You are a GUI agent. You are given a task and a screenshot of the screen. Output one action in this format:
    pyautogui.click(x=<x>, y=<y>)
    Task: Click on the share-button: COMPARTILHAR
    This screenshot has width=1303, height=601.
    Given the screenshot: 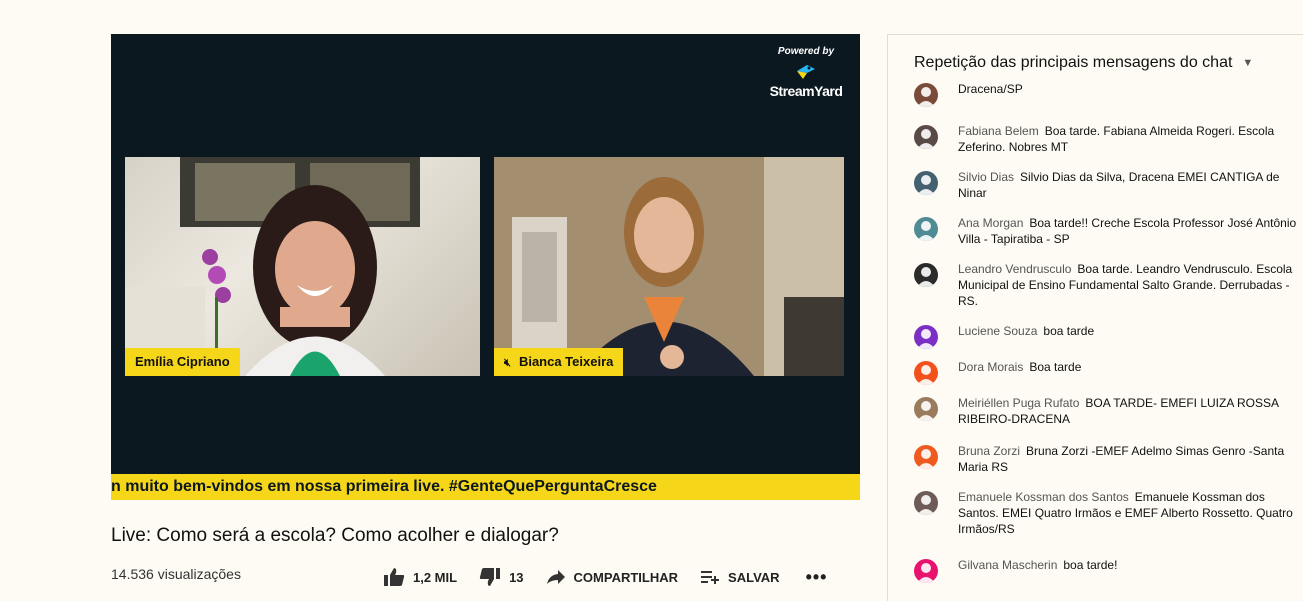 What is the action you would take?
    pyautogui.click(x=612, y=577)
    